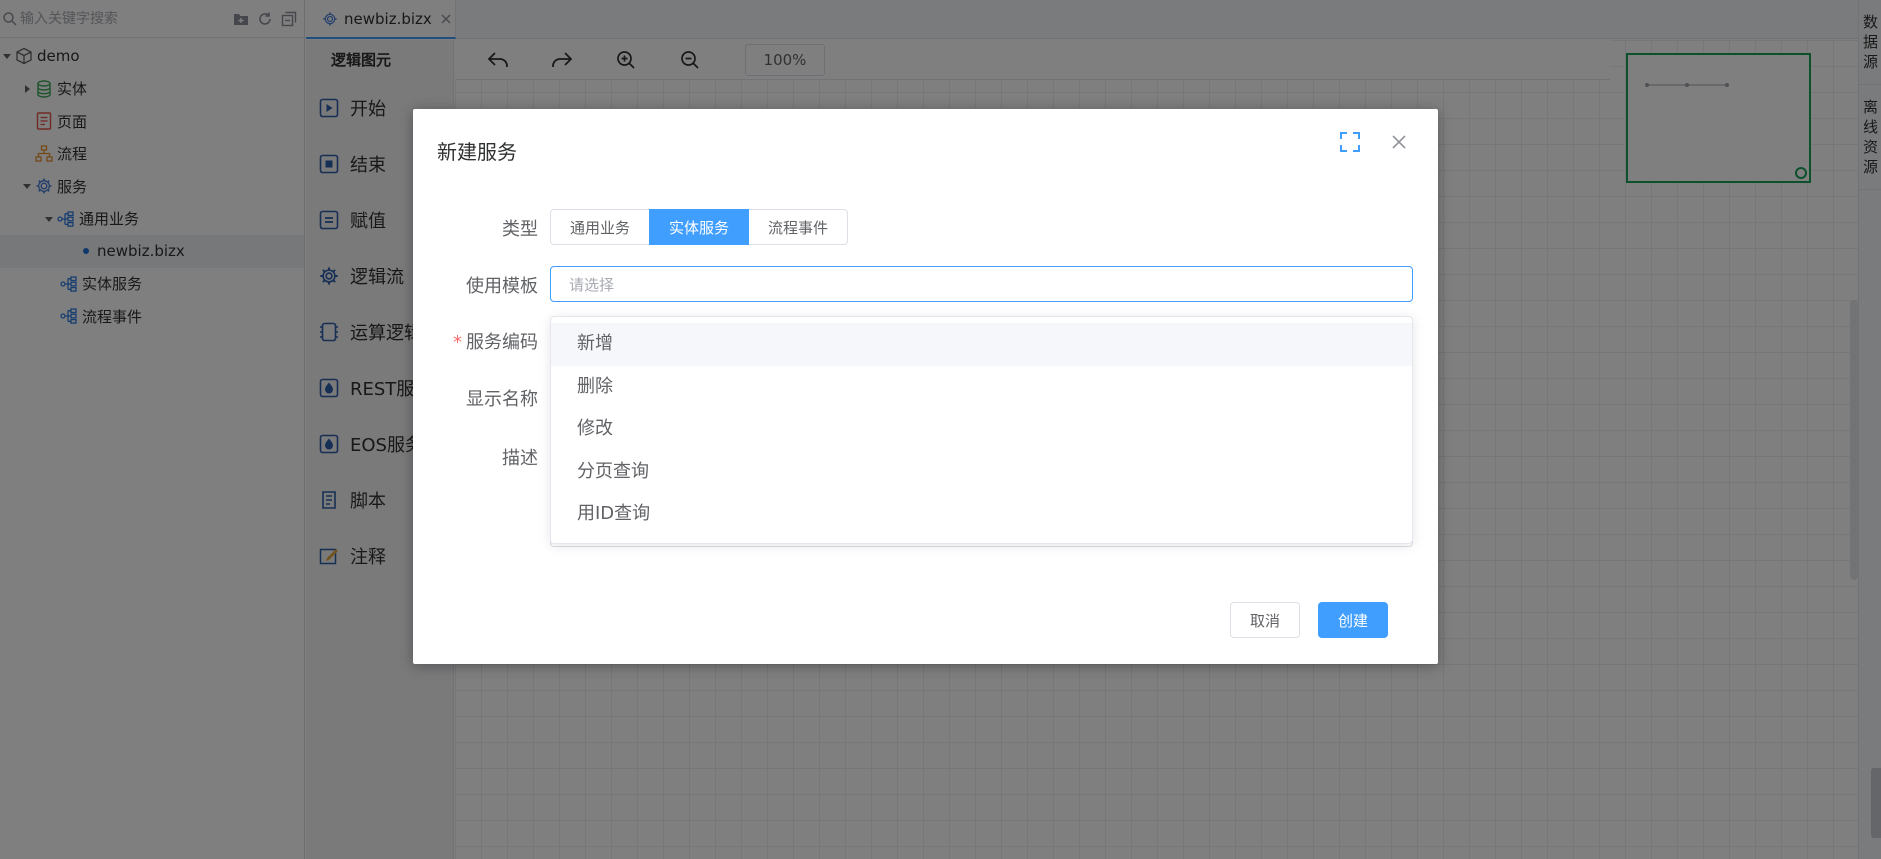 This screenshot has width=1881, height=859. I want to click on cancel-button: 取消, so click(1265, 620).